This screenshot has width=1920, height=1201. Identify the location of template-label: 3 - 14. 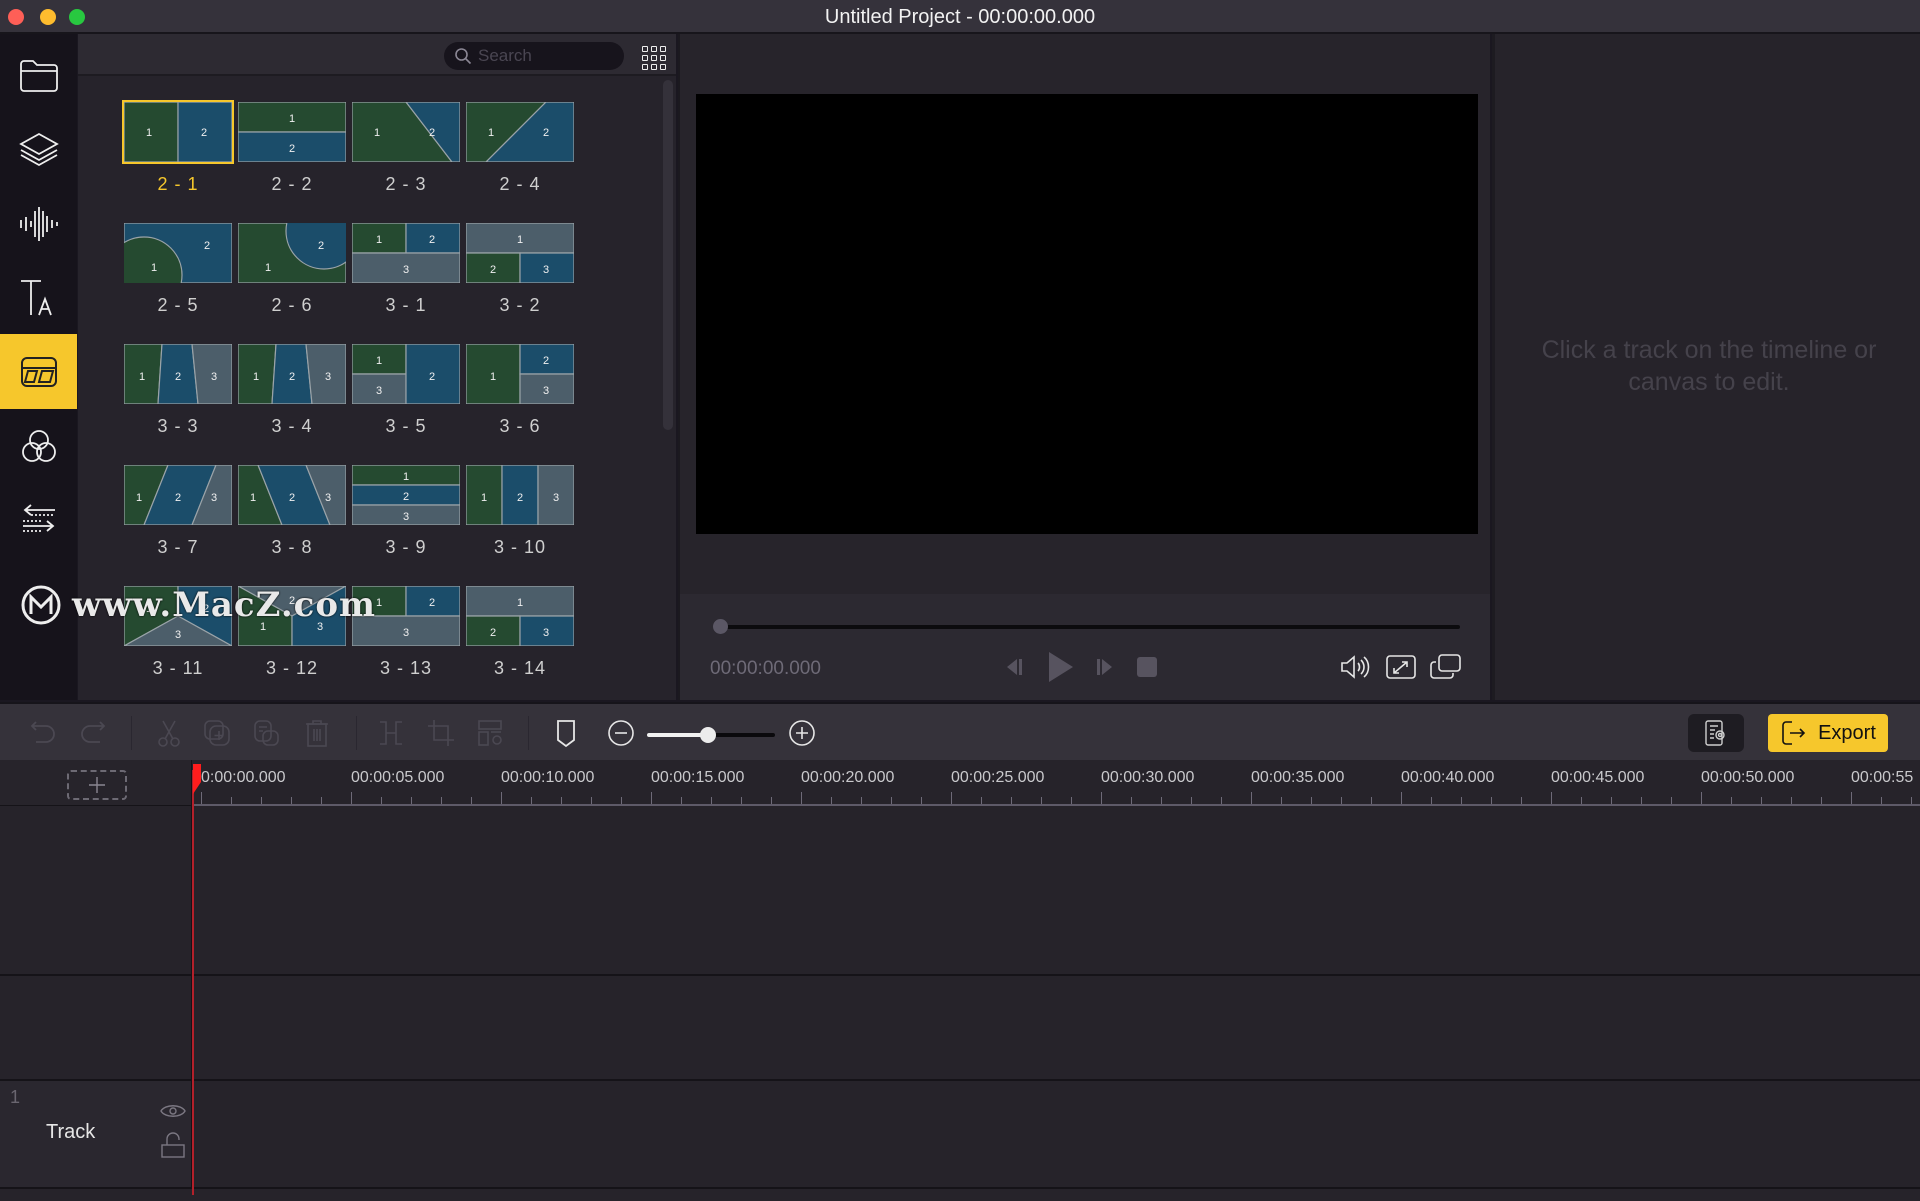
(520, 668).